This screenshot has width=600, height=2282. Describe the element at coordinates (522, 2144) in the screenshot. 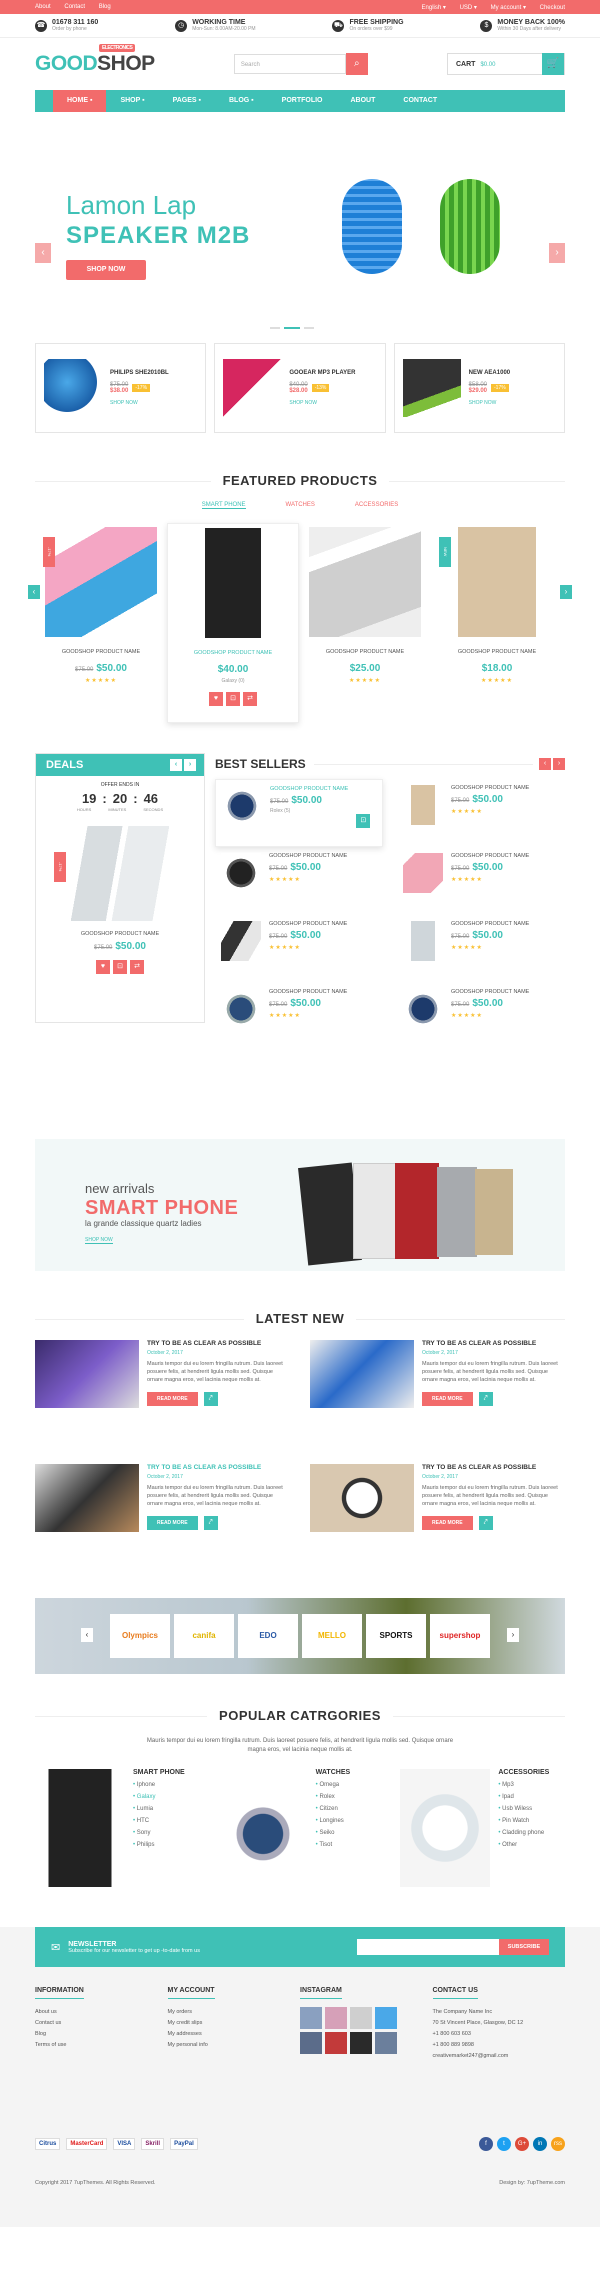

I see `google-plus-icon: G+` at that location.